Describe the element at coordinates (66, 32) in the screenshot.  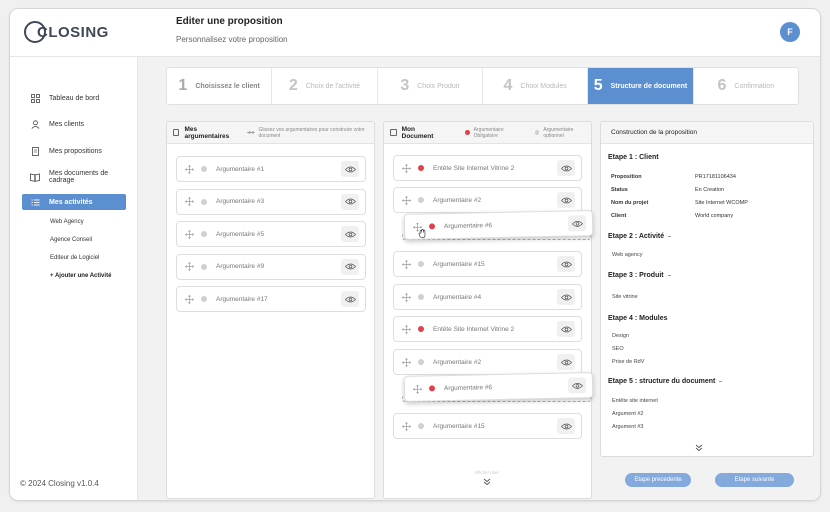
I see `logo: CLOSING` at that location.